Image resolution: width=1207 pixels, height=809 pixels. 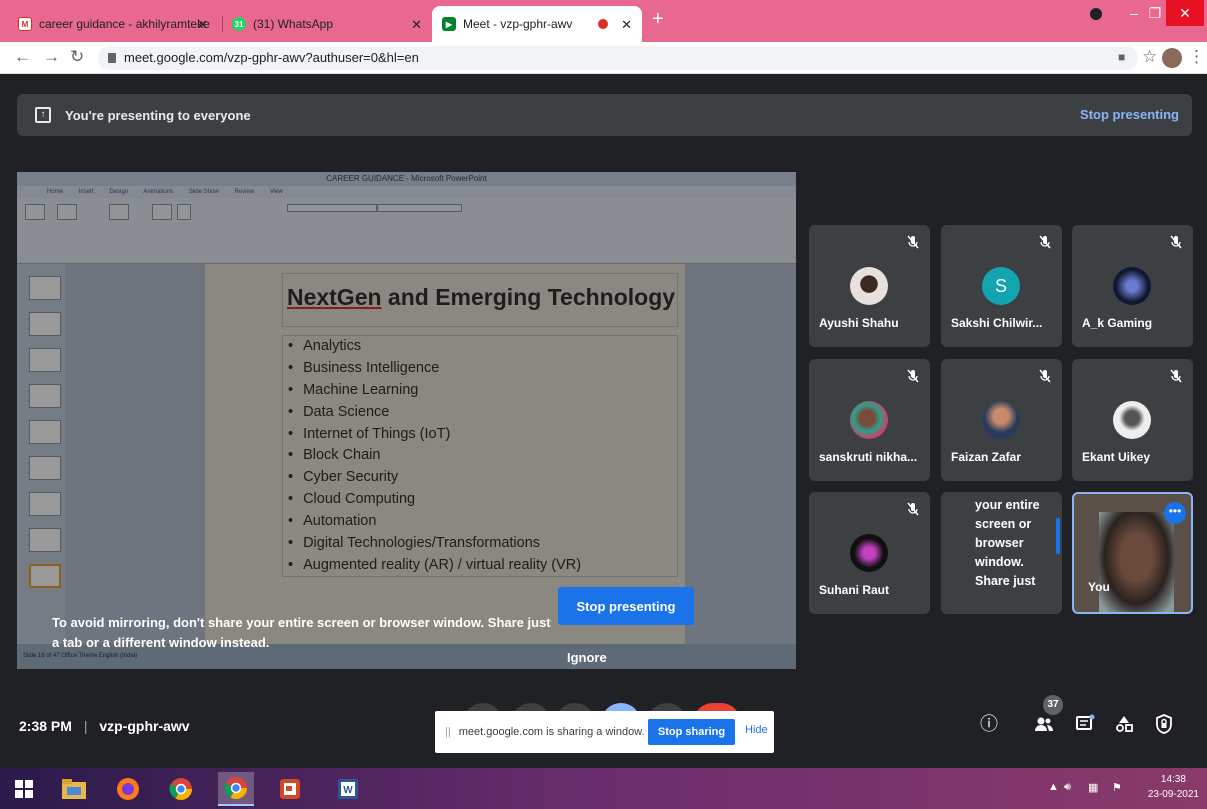 What do you see at coordinates (22, 57) in the screenshot?
I see `back-icon: ←` at bounding box center [22, 57].